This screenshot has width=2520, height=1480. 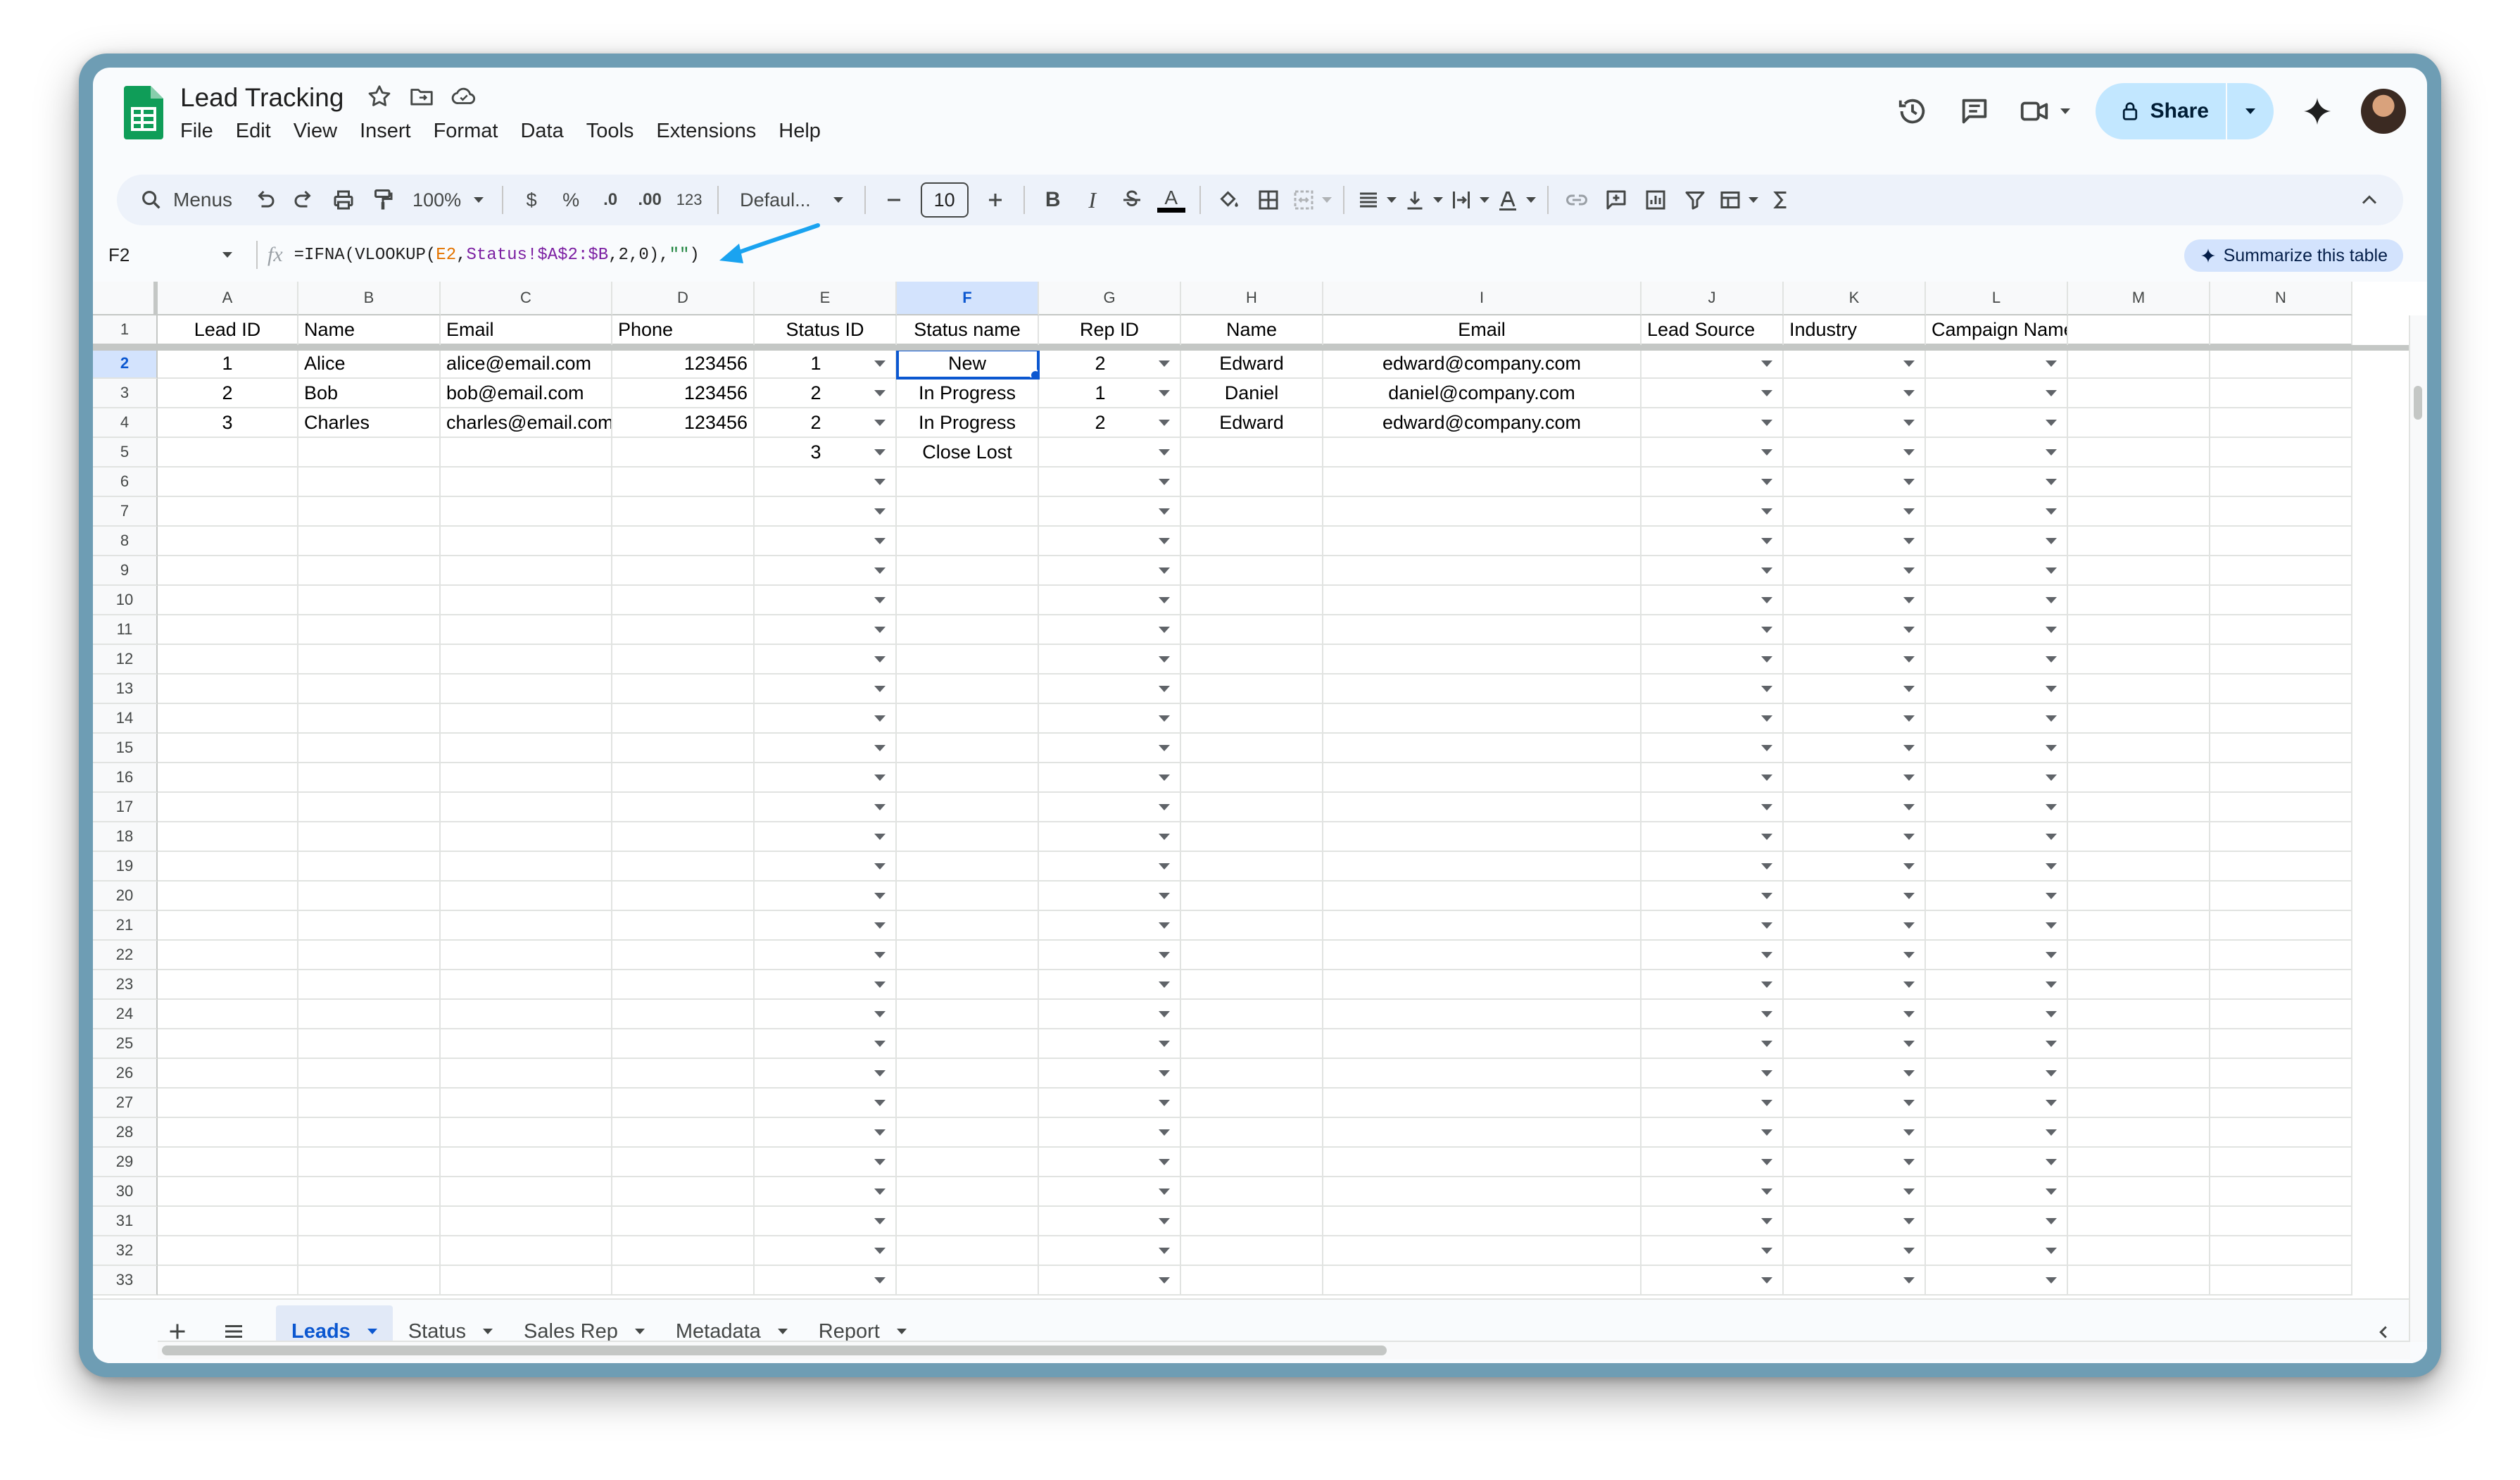 I want to click on horizontal-align-button, so click(x=1376, y=200).